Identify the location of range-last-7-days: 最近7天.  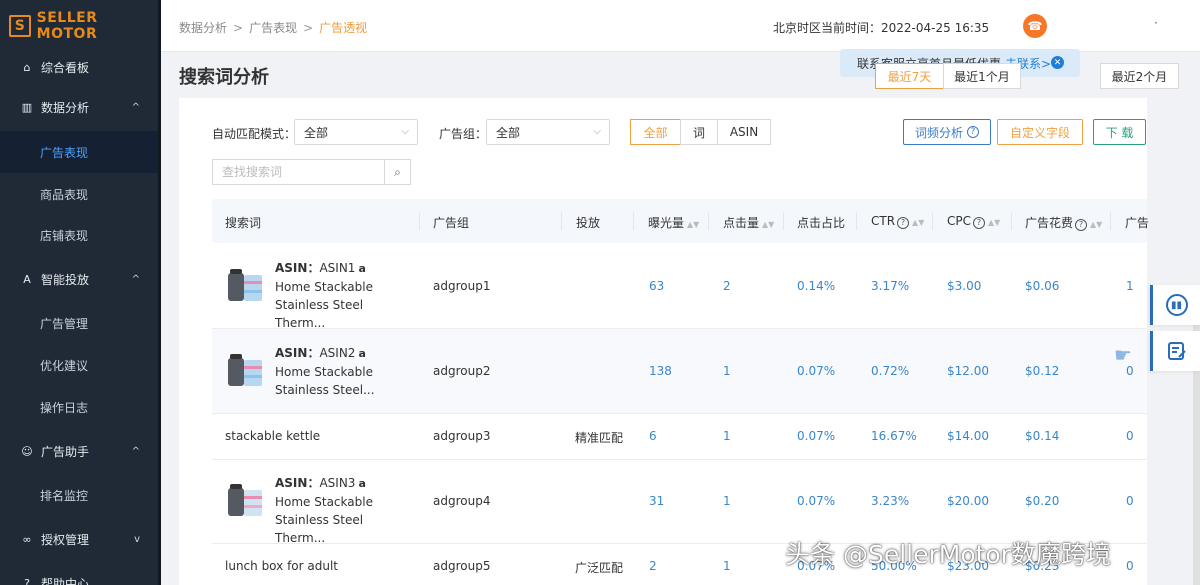
(909, 76).